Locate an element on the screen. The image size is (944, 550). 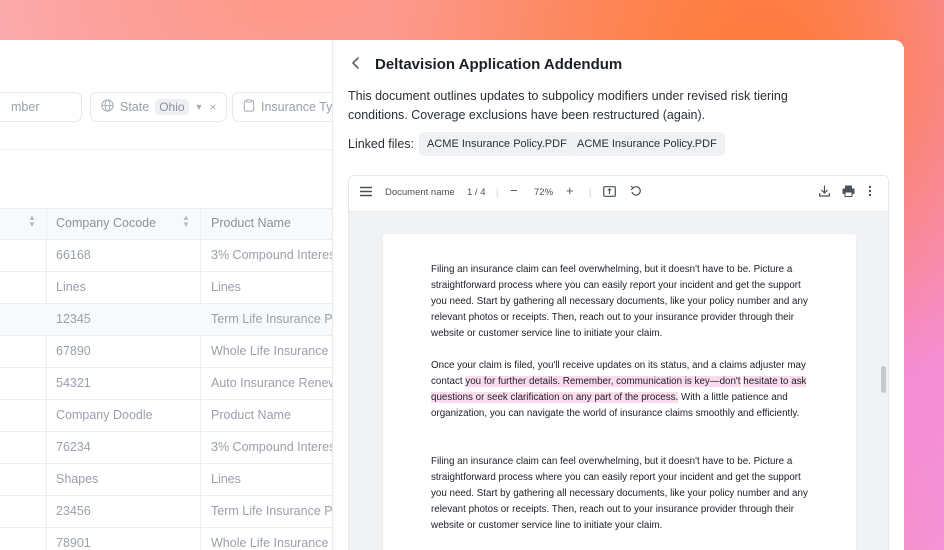
cell-cocode: Shapes is located at coordinates (77, 479).